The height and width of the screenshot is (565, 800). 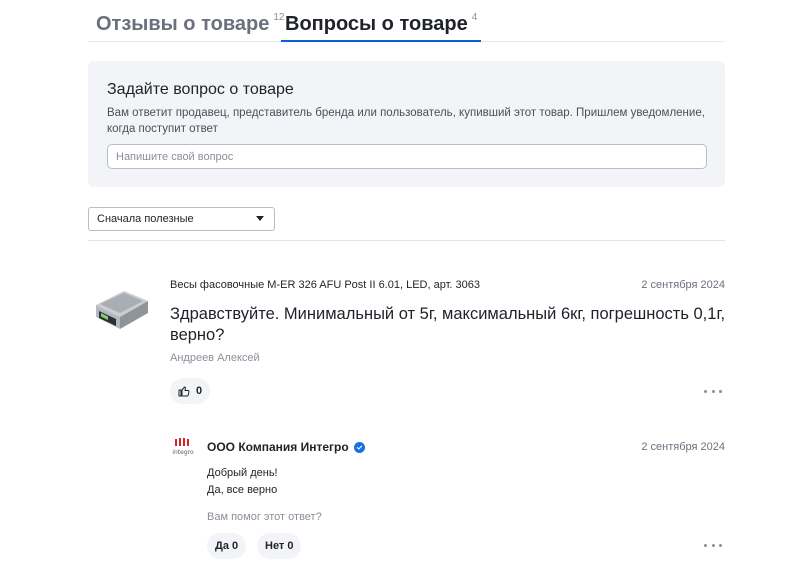 I want to click on tab-questions: Вопросы о товаре 4, so click(x=381, y=27).